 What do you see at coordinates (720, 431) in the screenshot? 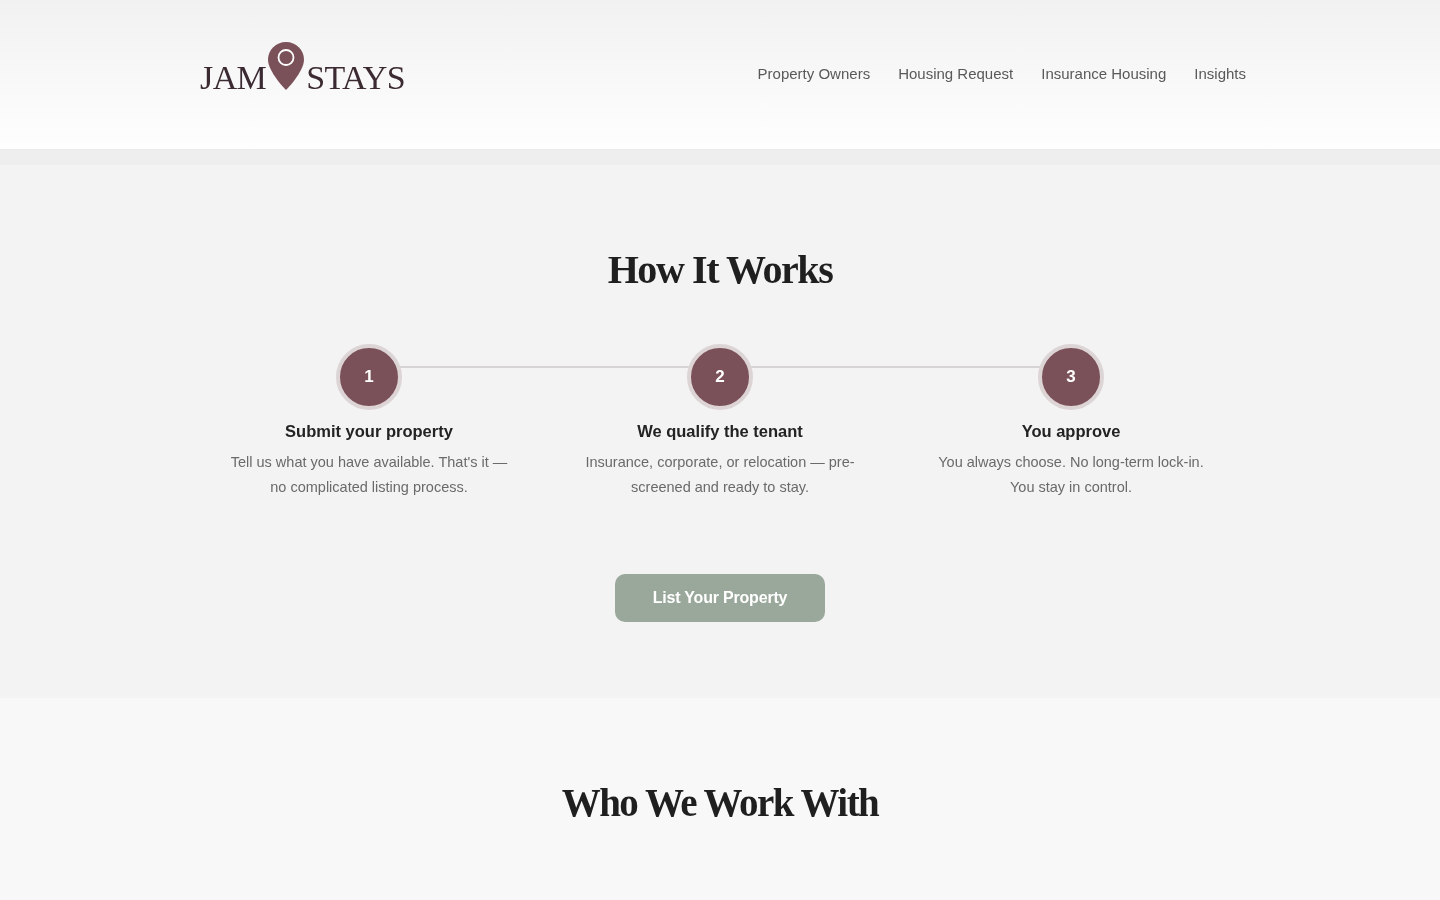
I see `step-title: We qualify the tenant` at bounding box center [720, 431].